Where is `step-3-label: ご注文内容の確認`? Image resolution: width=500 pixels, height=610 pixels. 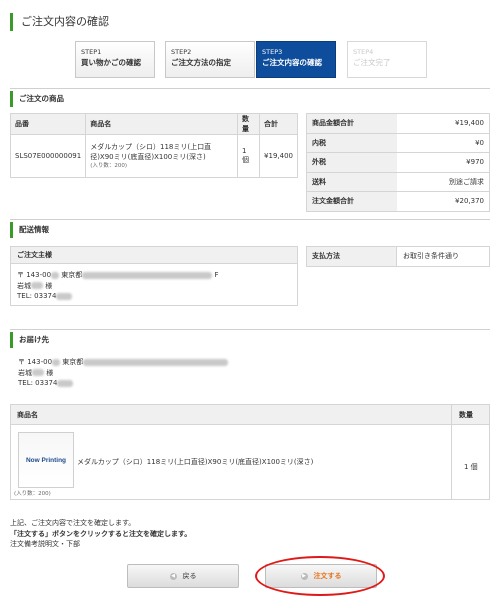
step-3-label: ご注文内容の確認 is located at coordinates (292, 62).